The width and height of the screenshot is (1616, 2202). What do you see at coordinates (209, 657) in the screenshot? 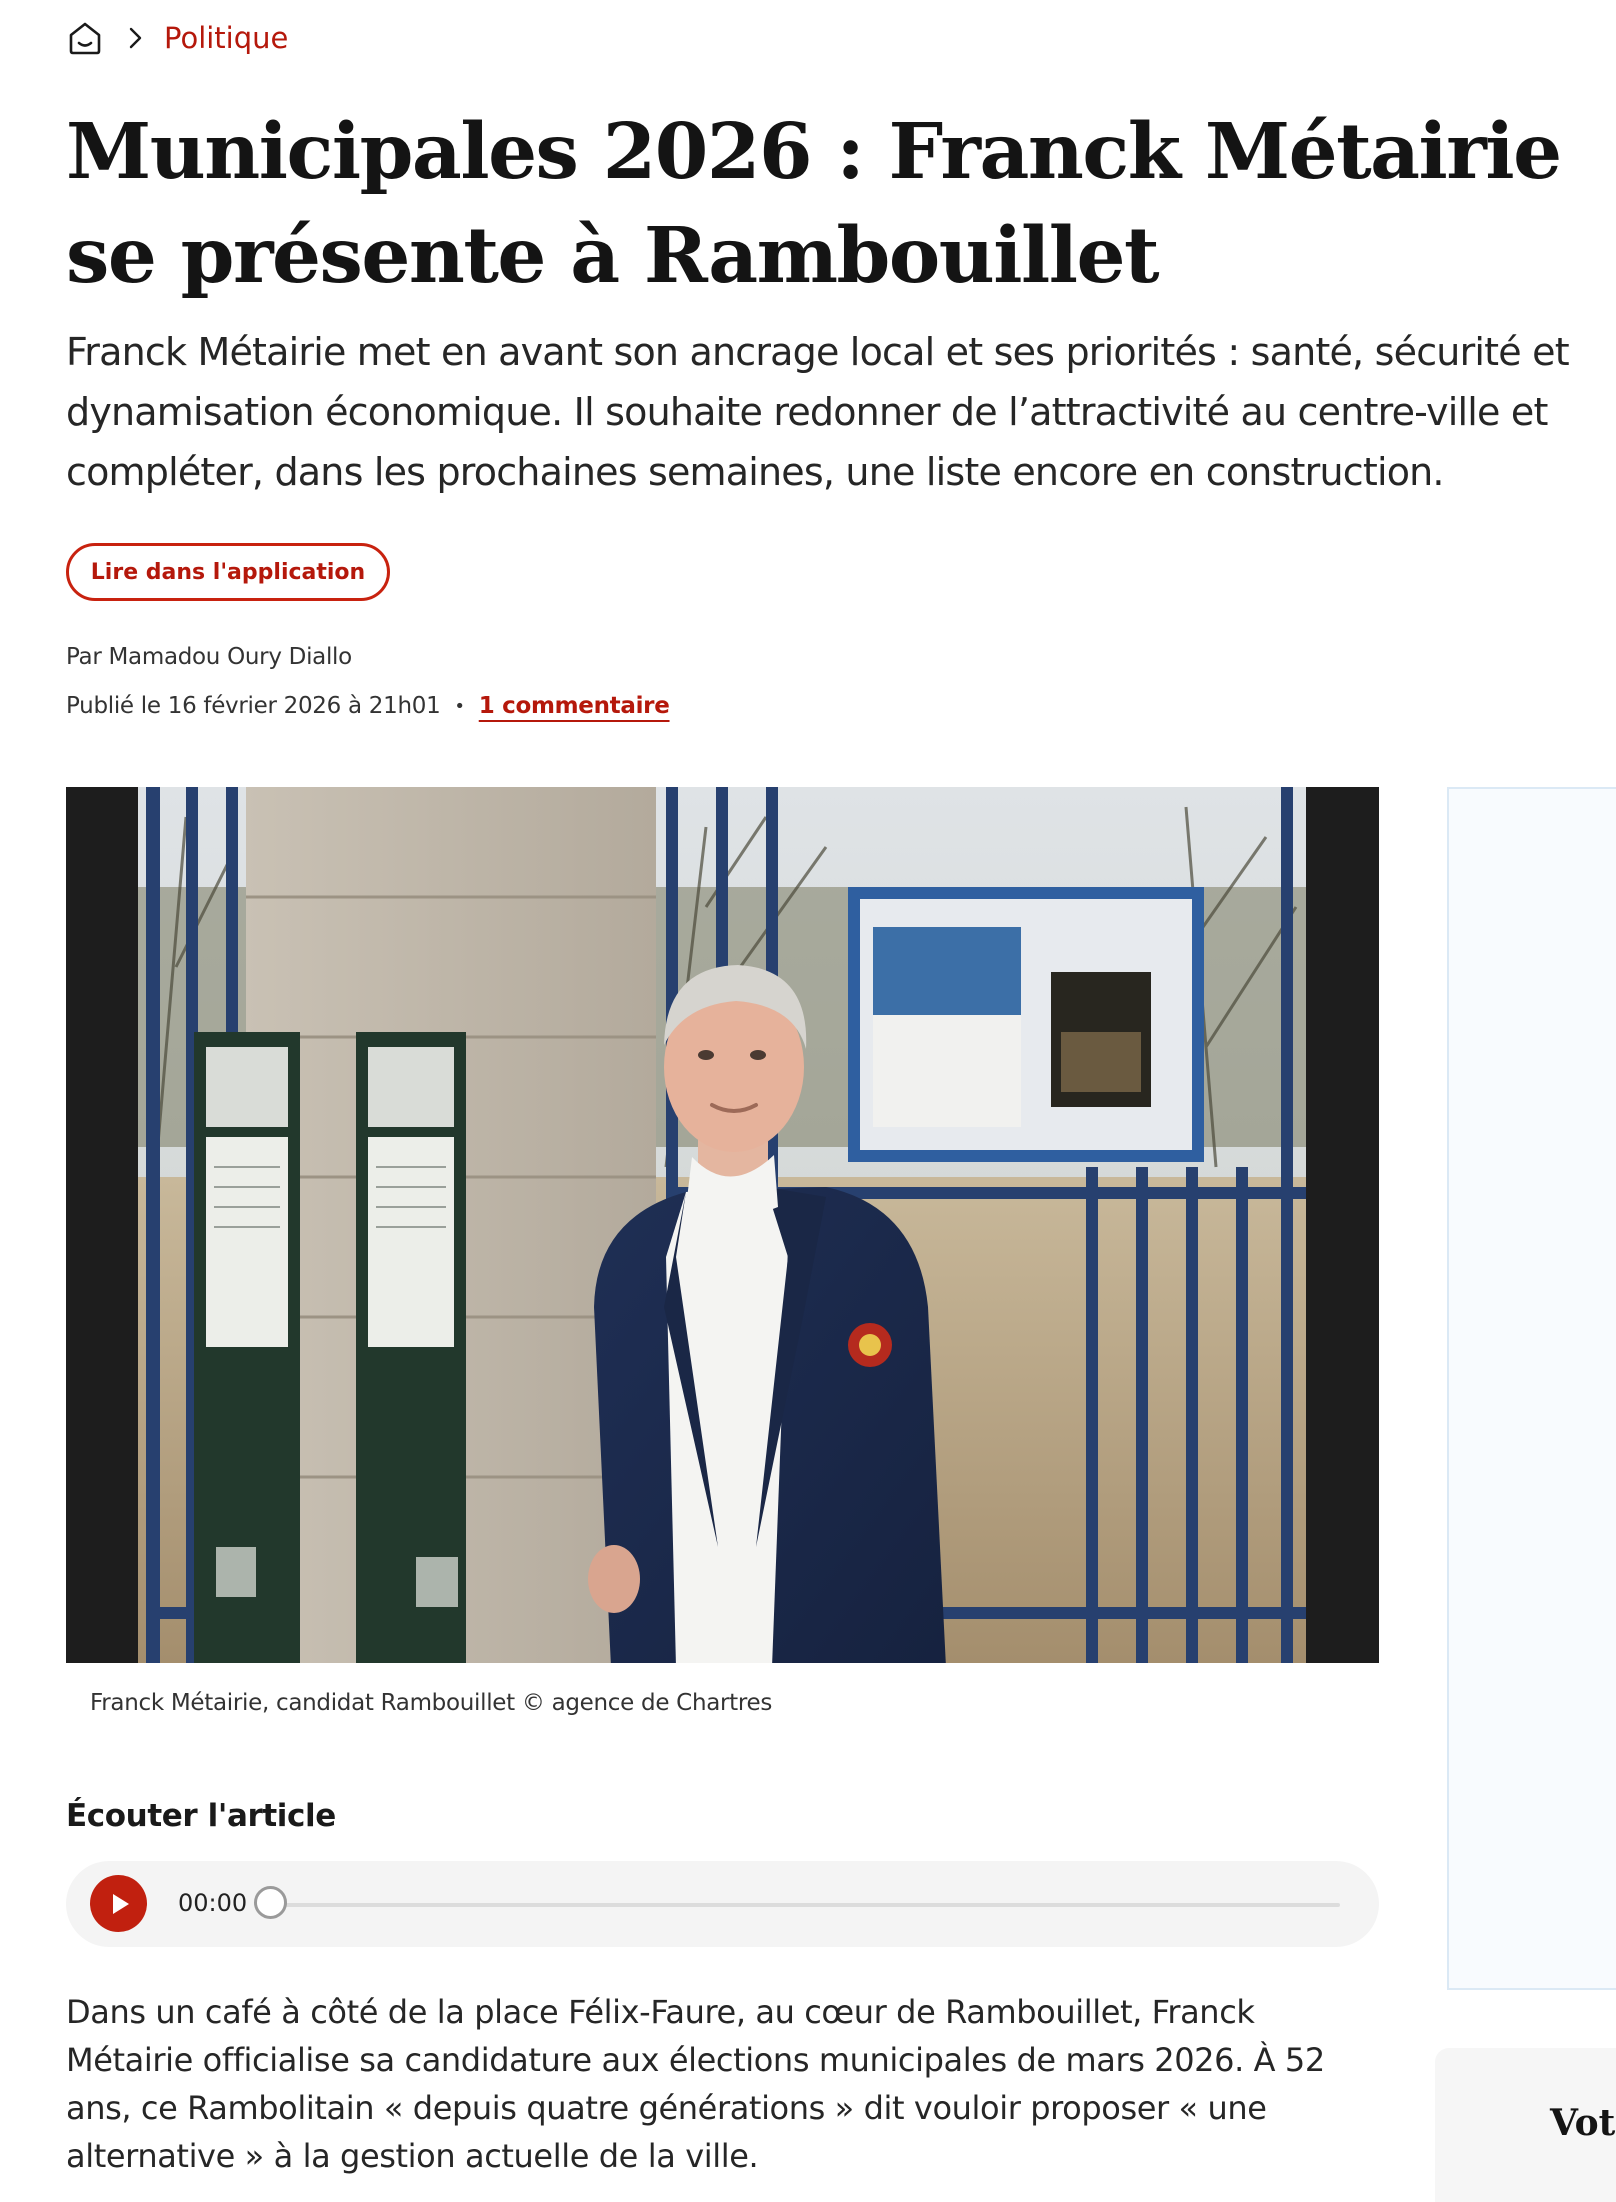
I see `author-byline: Par Mamadou Oury Diallo` at bounding box center [209, 657].